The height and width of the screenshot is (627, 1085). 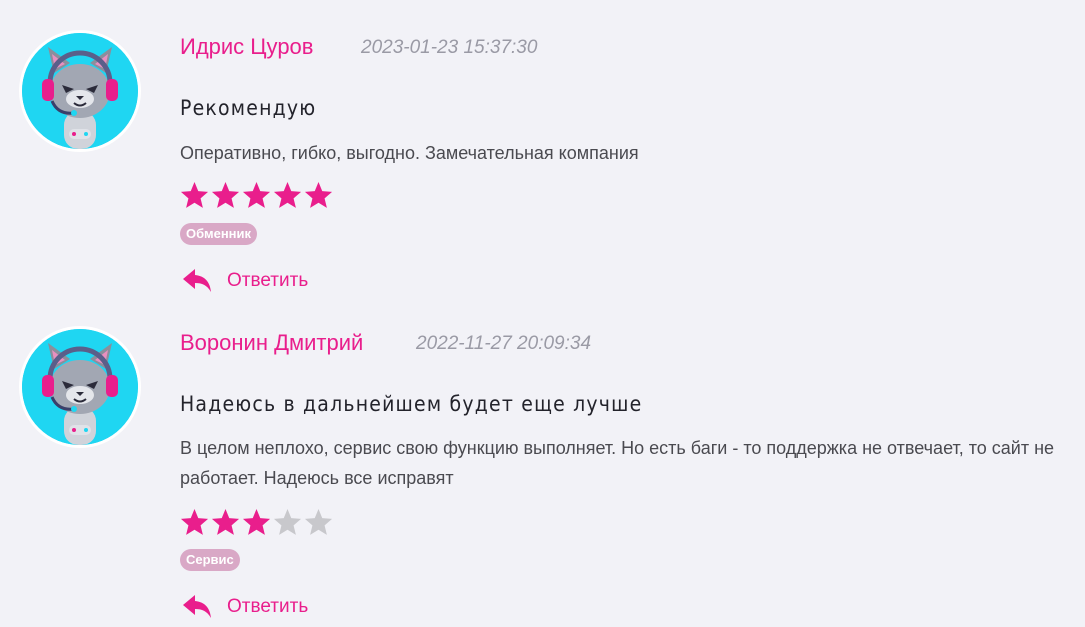 What do you see at coordinates (248, 108) in the screenshot?
I see `review-title: Рекомендую` at bounding box center [248, 108].